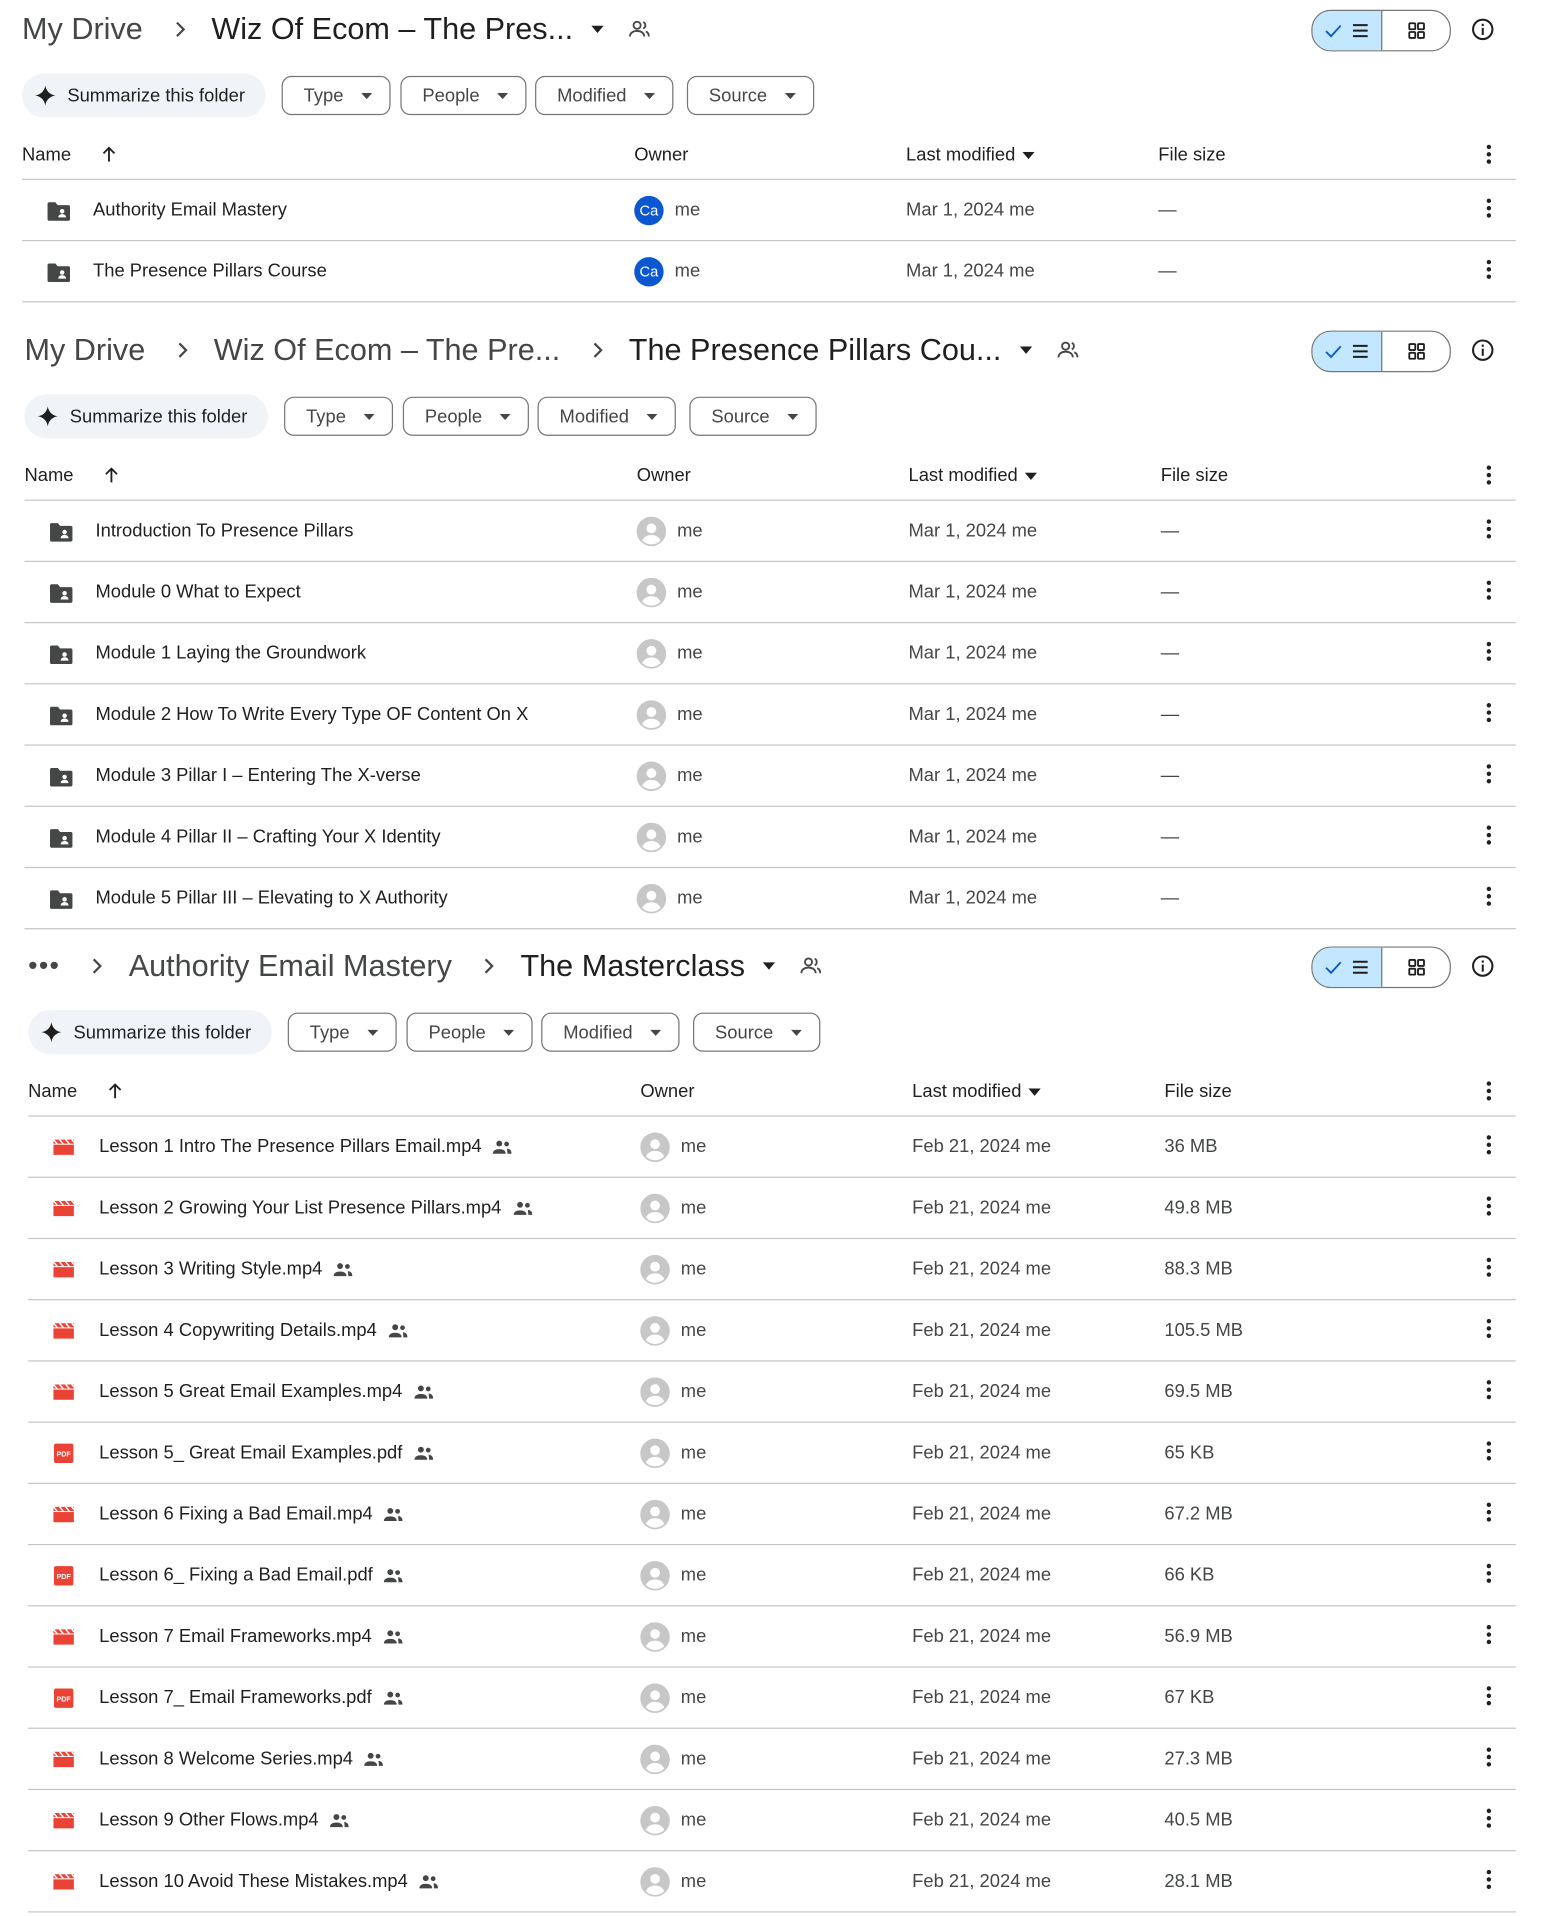  Describe the element at coordinates (254, 1330) in the screenshot. I see `file-name: Lesson 4 Copywriting Details.mp4` at that location.